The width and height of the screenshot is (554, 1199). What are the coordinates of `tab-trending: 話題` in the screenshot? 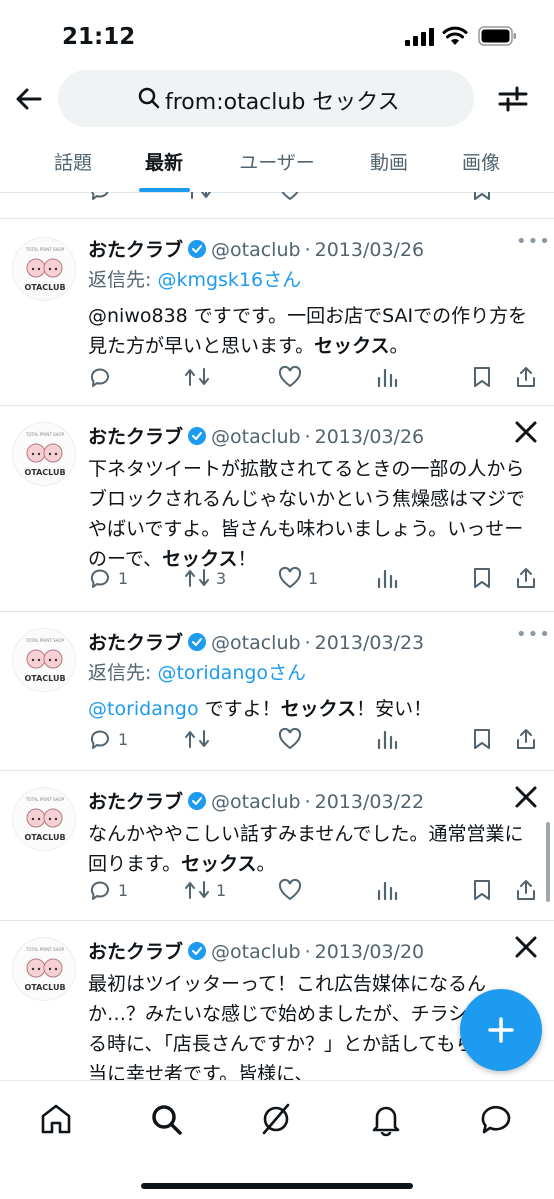 It's located at (73, 161).